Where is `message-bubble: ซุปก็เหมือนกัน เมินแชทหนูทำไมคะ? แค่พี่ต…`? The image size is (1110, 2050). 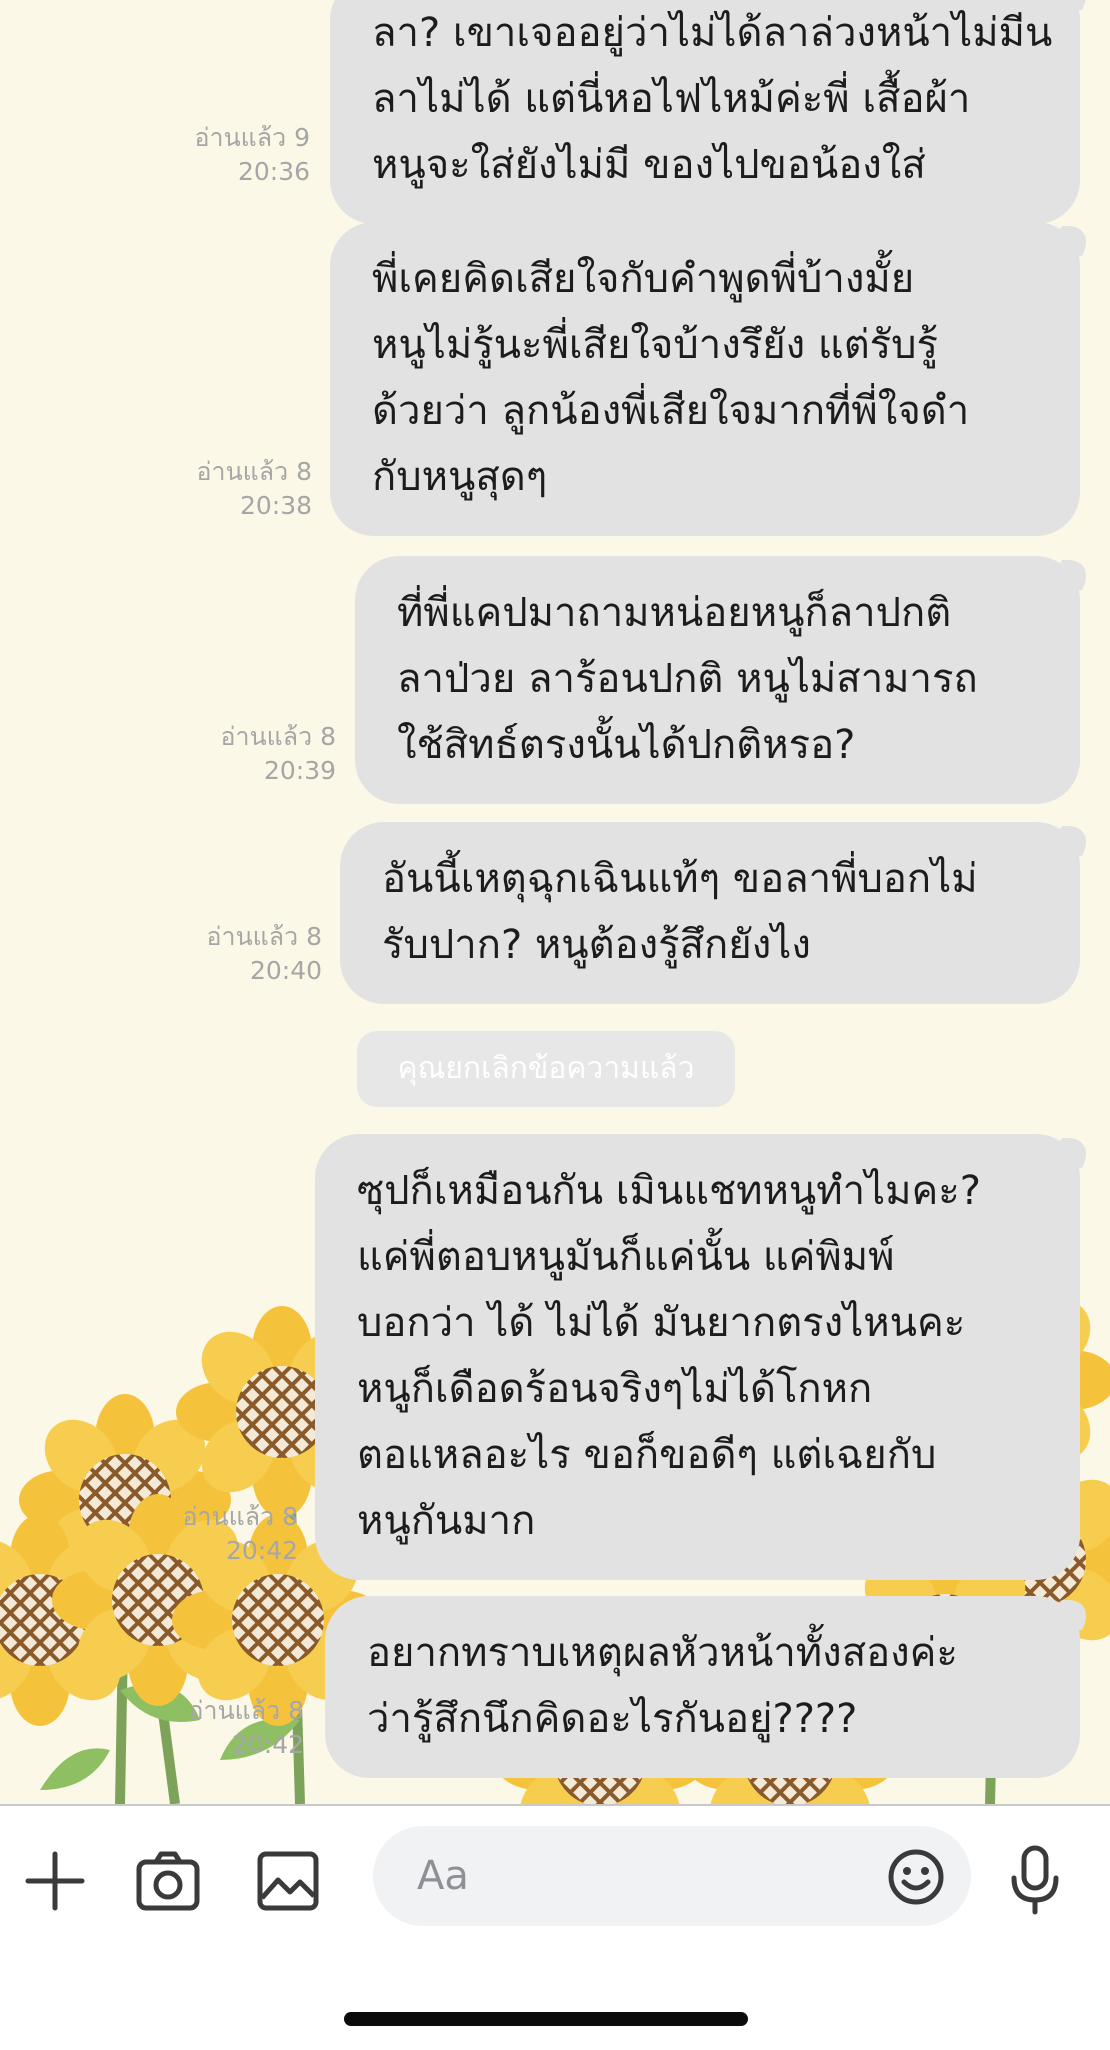
message-bubble: ซุปก็เหมือนกัน เมินแชทหนูทำไมคะ? แค่พี่ต… is located at coordinates (697, 1357).